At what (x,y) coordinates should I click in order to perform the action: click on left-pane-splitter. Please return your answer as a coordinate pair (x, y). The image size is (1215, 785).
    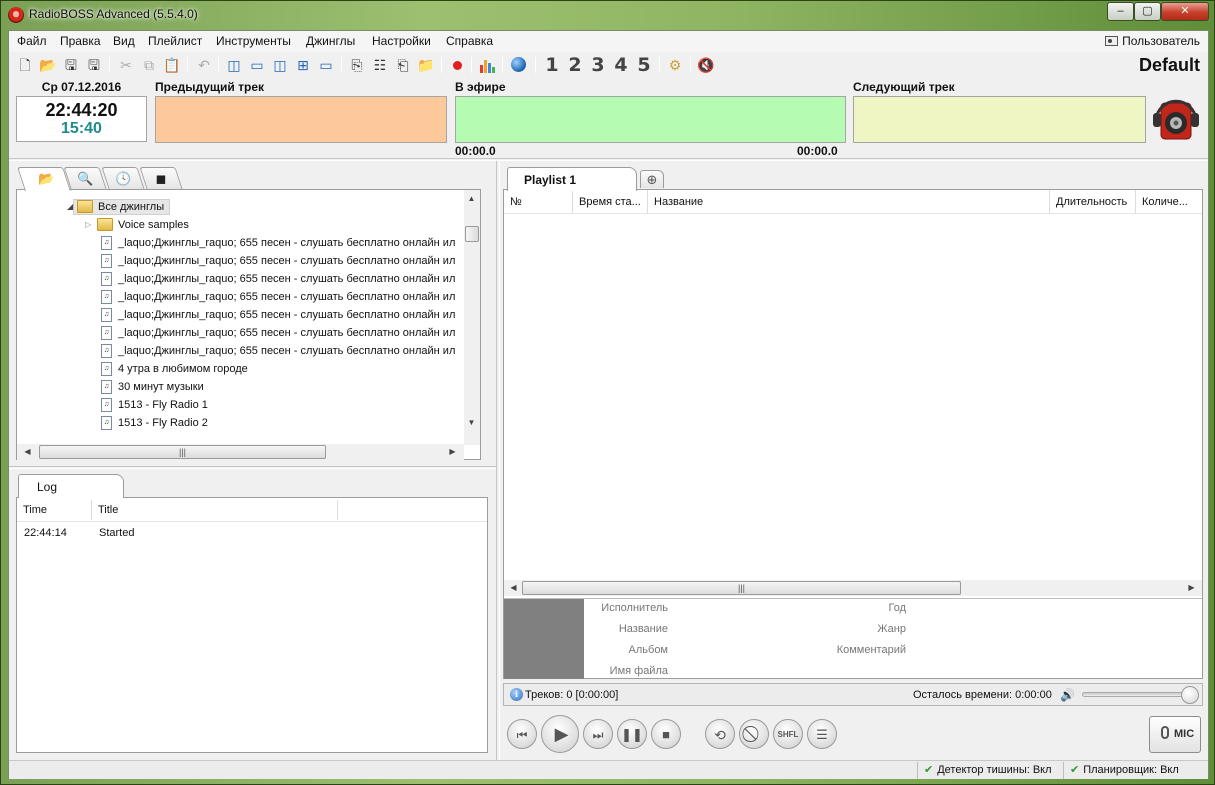
    Looking at the image, I should click on (253, 467).